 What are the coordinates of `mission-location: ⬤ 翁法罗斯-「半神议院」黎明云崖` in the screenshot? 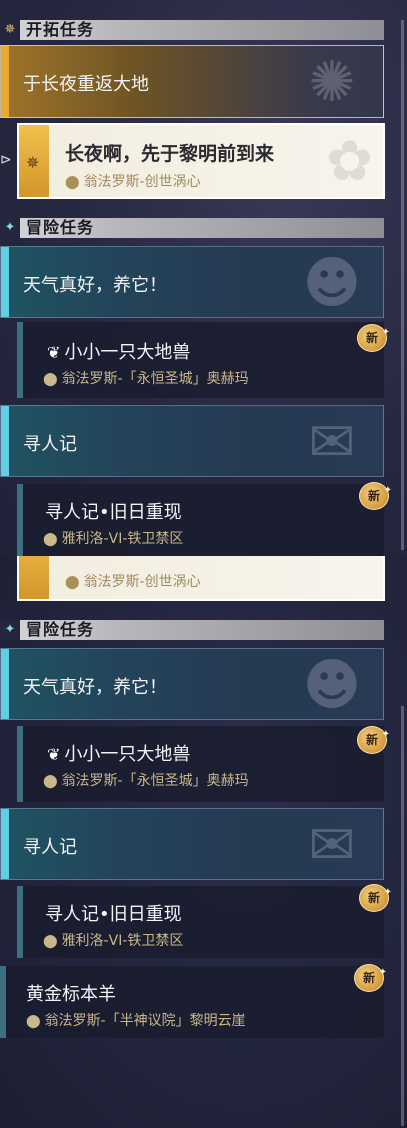 It's located at (136, 1020).